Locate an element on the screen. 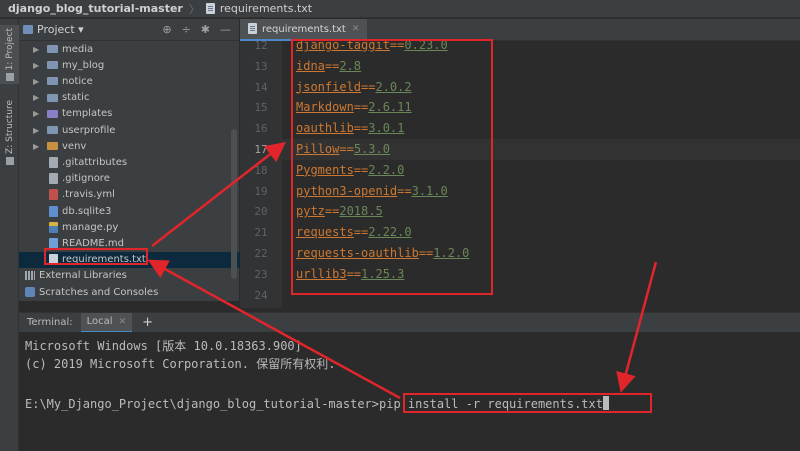  tree-item-label: Scratches and Consoles is located at coordinates (99, 292).